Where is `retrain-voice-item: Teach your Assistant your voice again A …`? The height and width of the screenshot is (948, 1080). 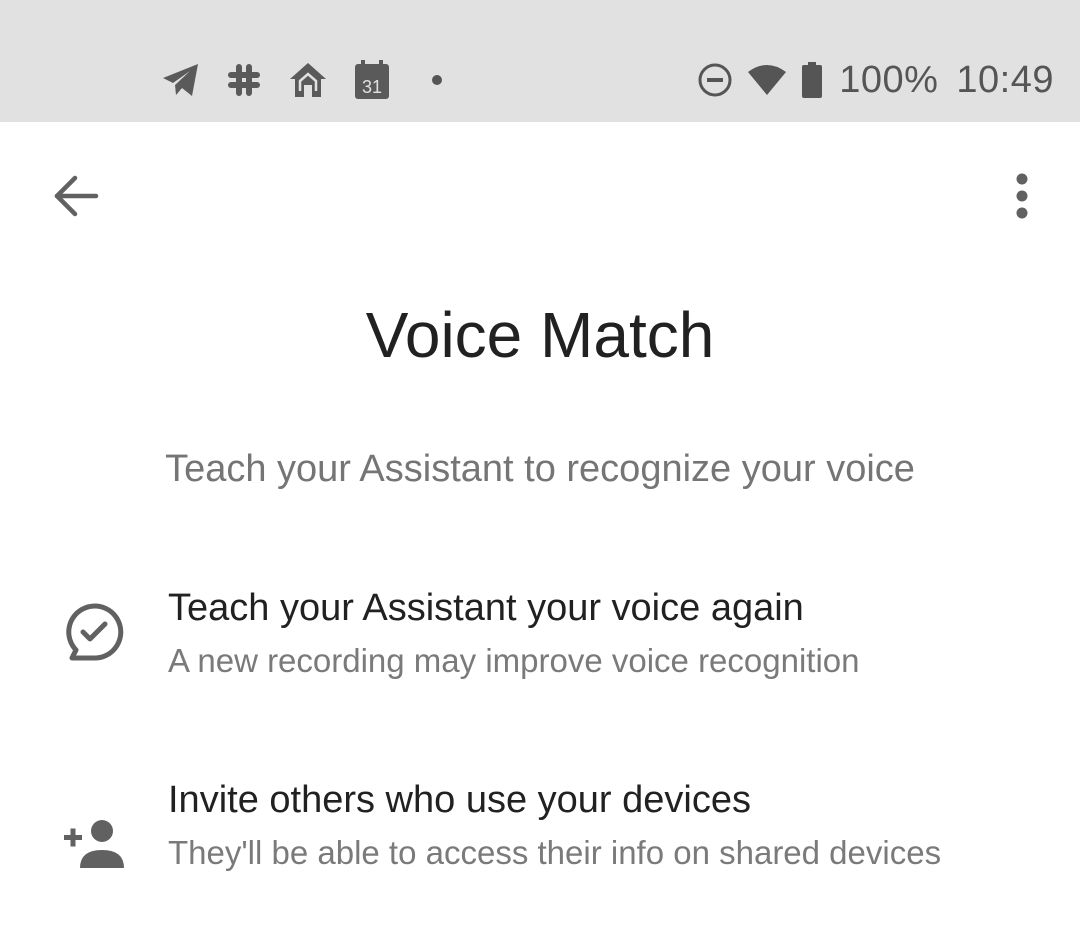
retrain-voice-item: Teach your Assistant your voice again A … is located at coordinates (540, 646).